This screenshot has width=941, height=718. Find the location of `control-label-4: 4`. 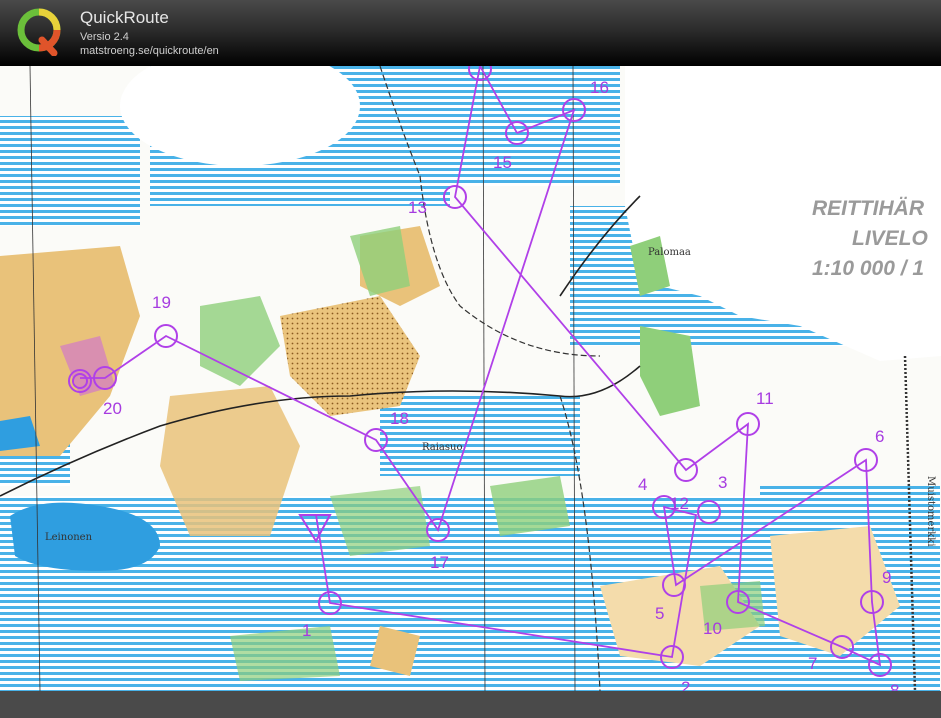

control-label-4: 4 is located at coordinates (642, 484).